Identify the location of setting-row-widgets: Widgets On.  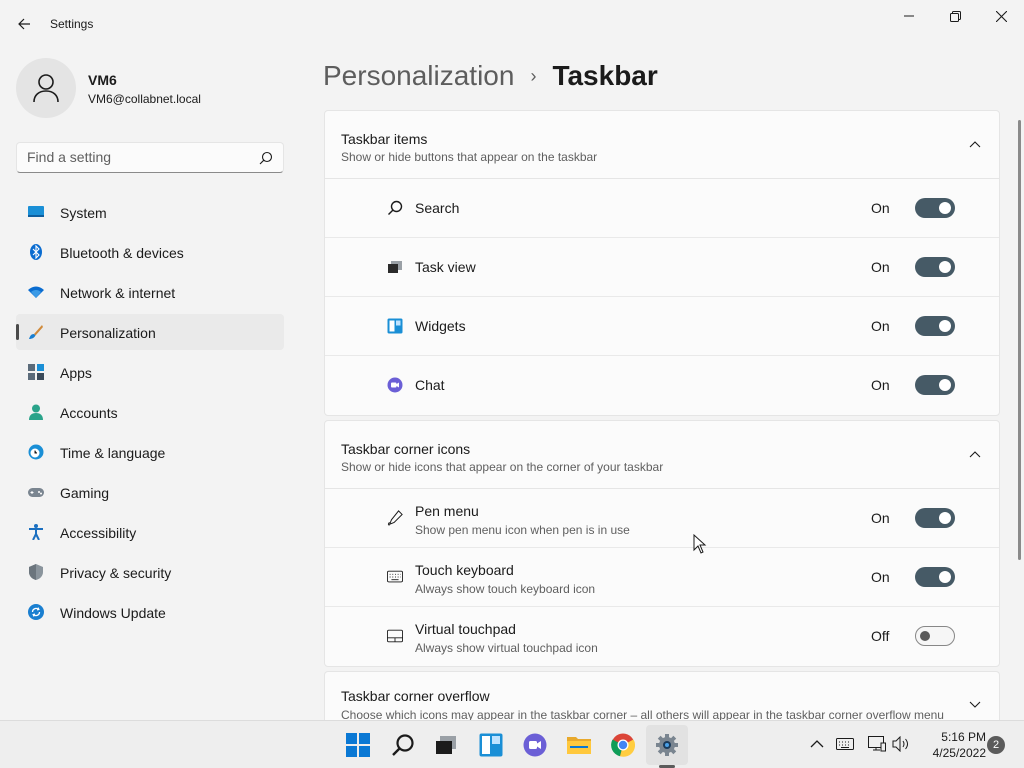
(662, 326).